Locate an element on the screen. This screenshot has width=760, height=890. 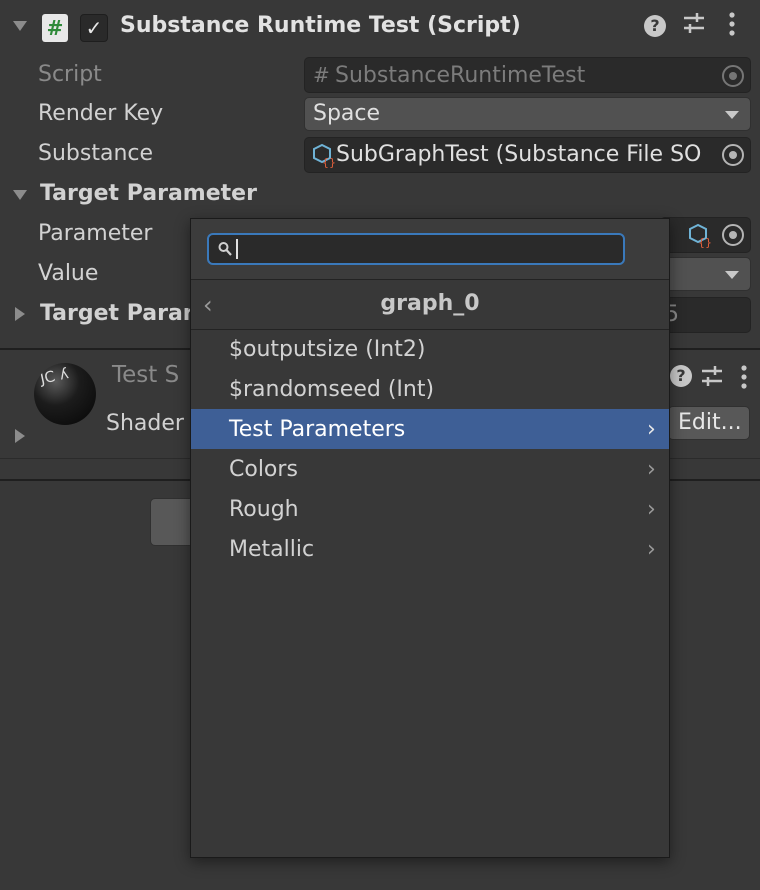
render-key-label: Render Key is located at coordinates (101, 113).